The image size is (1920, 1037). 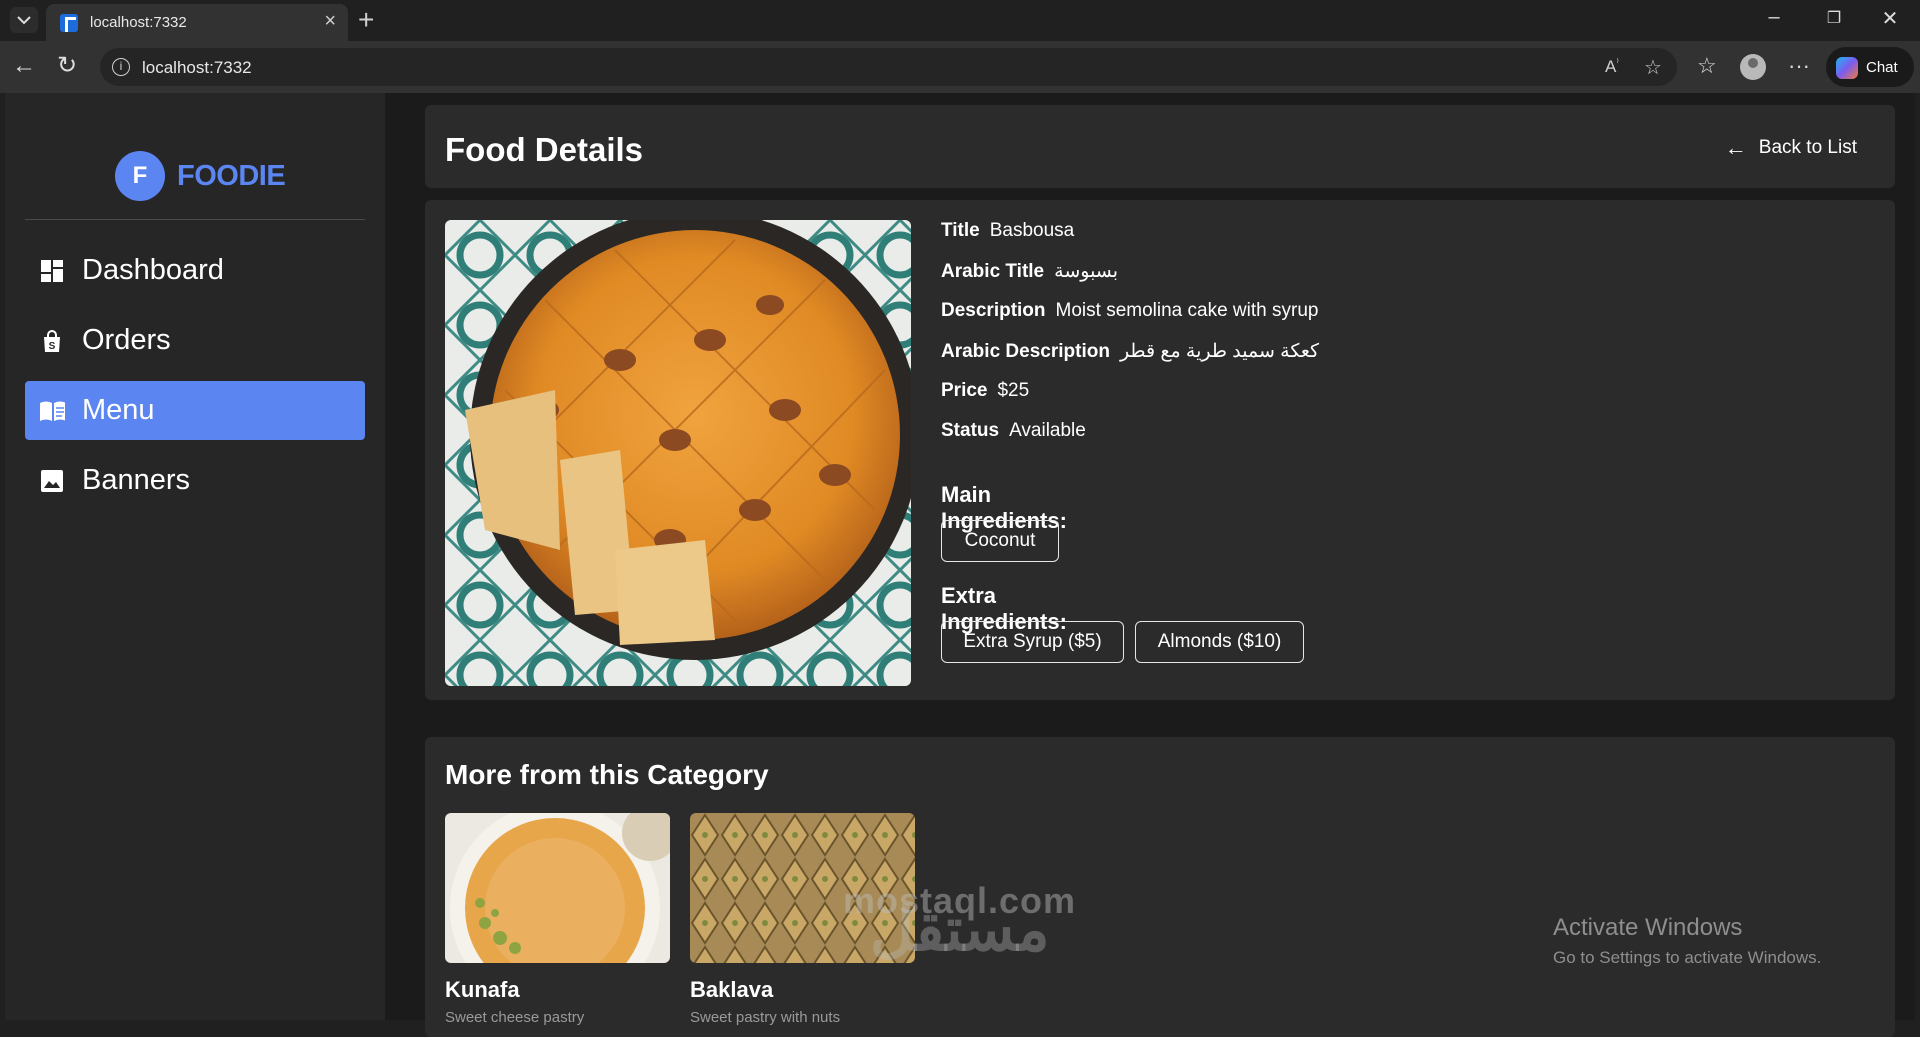 I want to click on more-options-icon: ···, so click(x=1799, y=66).